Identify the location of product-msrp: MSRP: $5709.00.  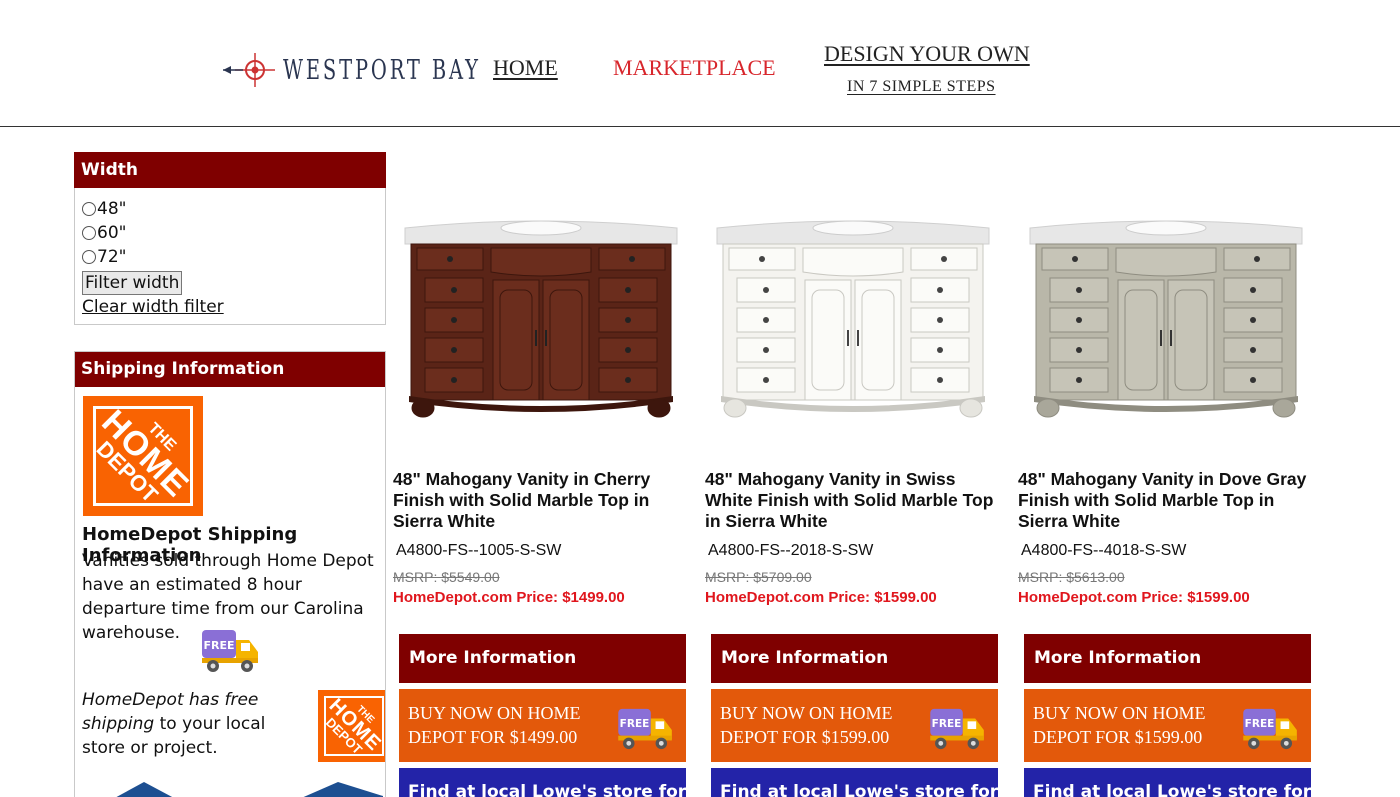
(758, 577).